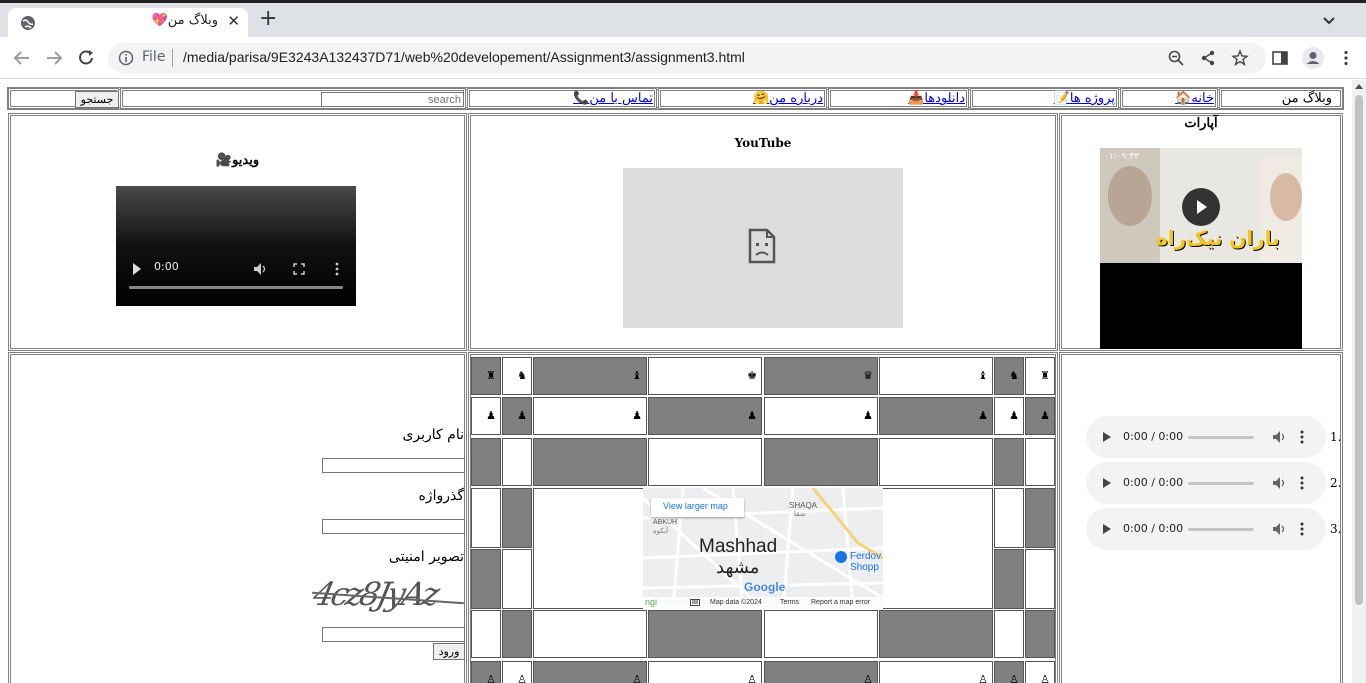 The width and height of the screenshot is (1366, 683). I want to click on nav-cell-projects: 📝پروژه ها, so click(1044, 98).